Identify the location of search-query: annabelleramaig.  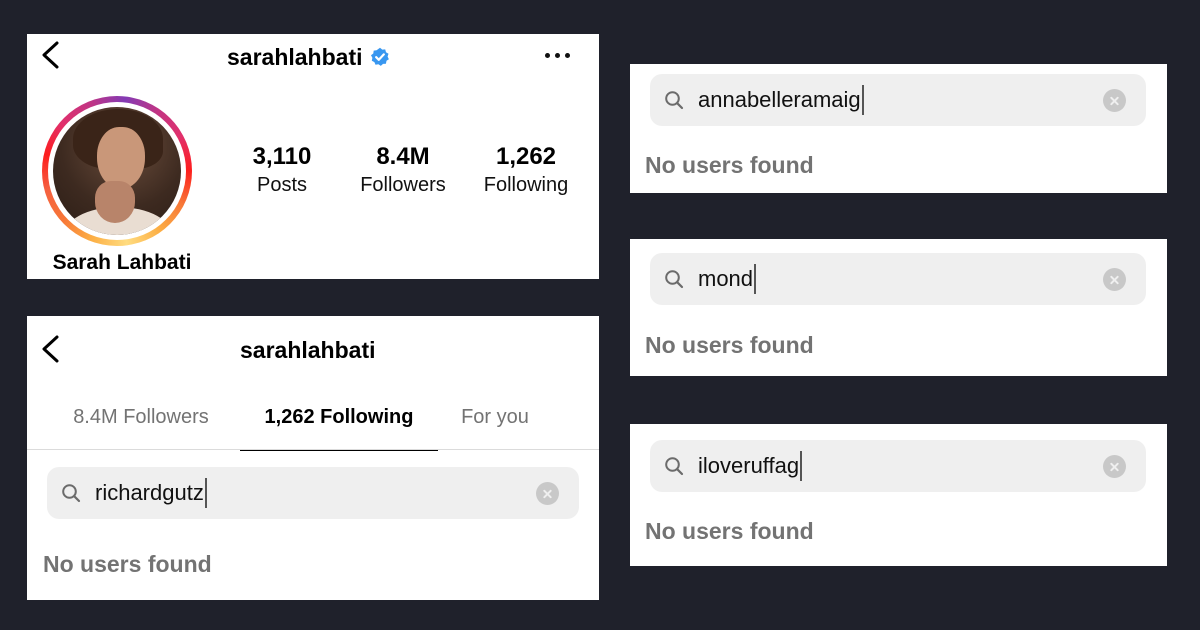
(781, 100).